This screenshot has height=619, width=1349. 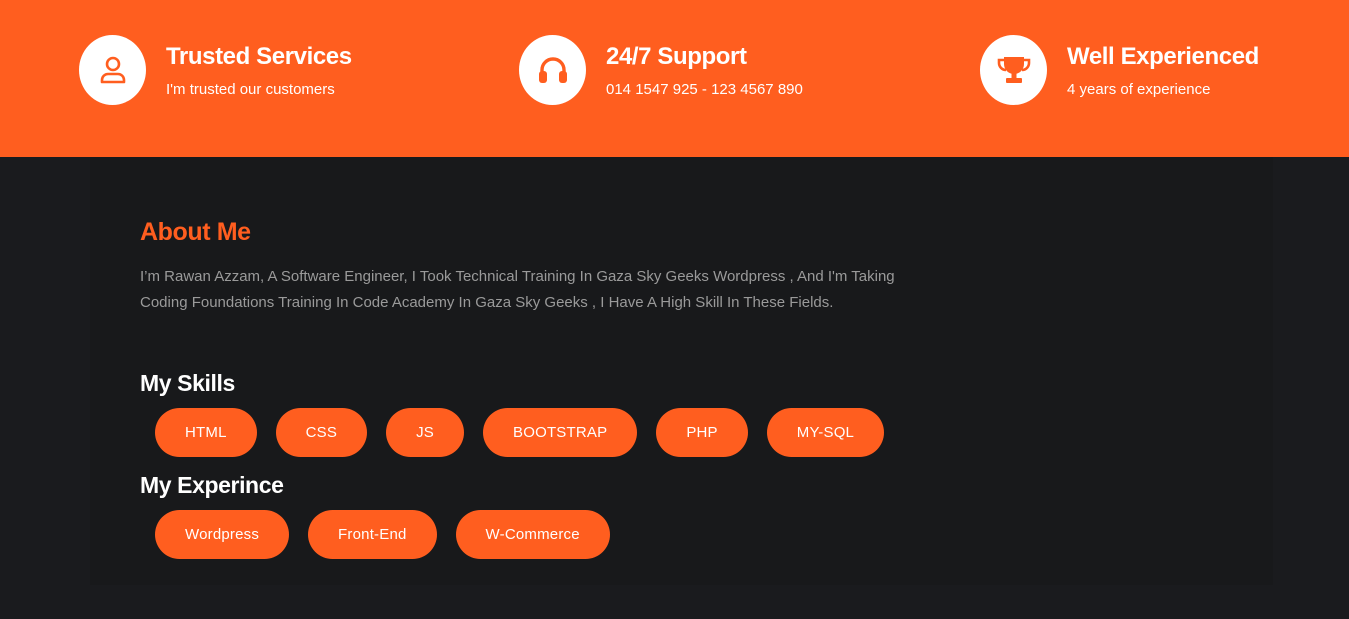 What do you see at coordinates (1163, 56) in the screenshot?
I see `feature-title: Well Experienced` at bounding box center [1163, 56].